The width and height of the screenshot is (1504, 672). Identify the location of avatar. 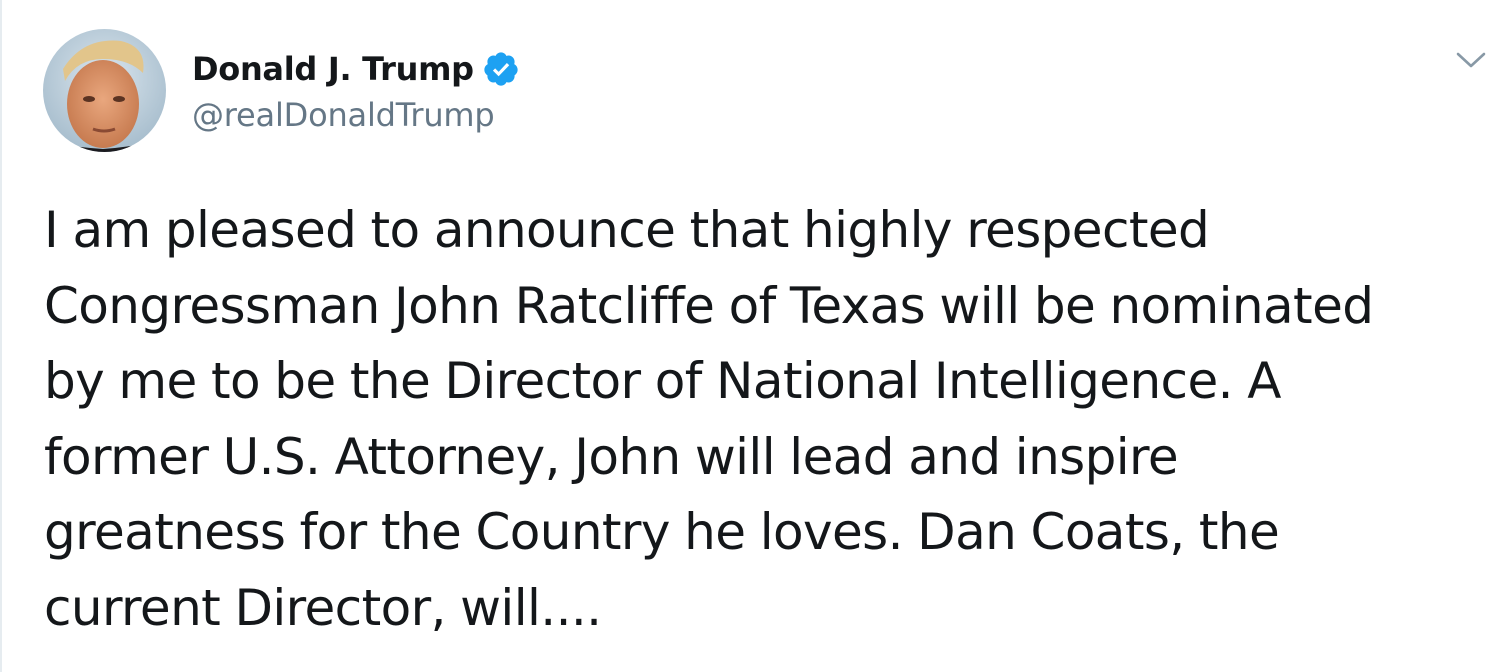
(104, 90).